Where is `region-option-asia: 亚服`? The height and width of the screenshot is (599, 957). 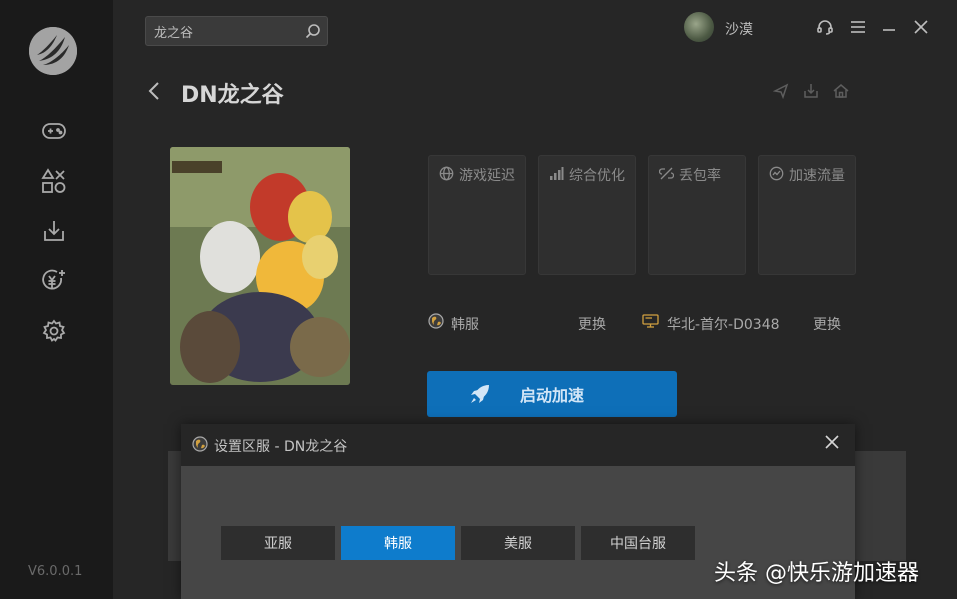
region-option-asia: 亚服 is located at coordinates (278, 543).